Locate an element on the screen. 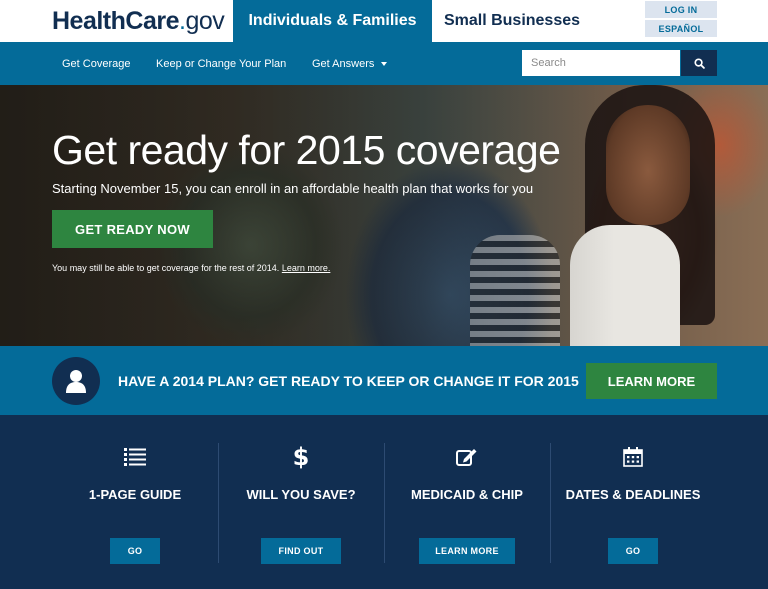 The image size is (768, 589). hero-title: Get ready for 2015 coverage is located at coordinates (306, 150).